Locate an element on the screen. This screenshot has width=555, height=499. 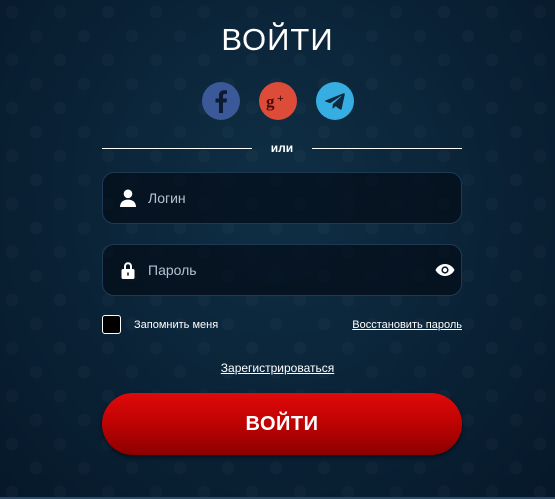
register-link: Зарегистрироваться is located at coordinates (277, 368).